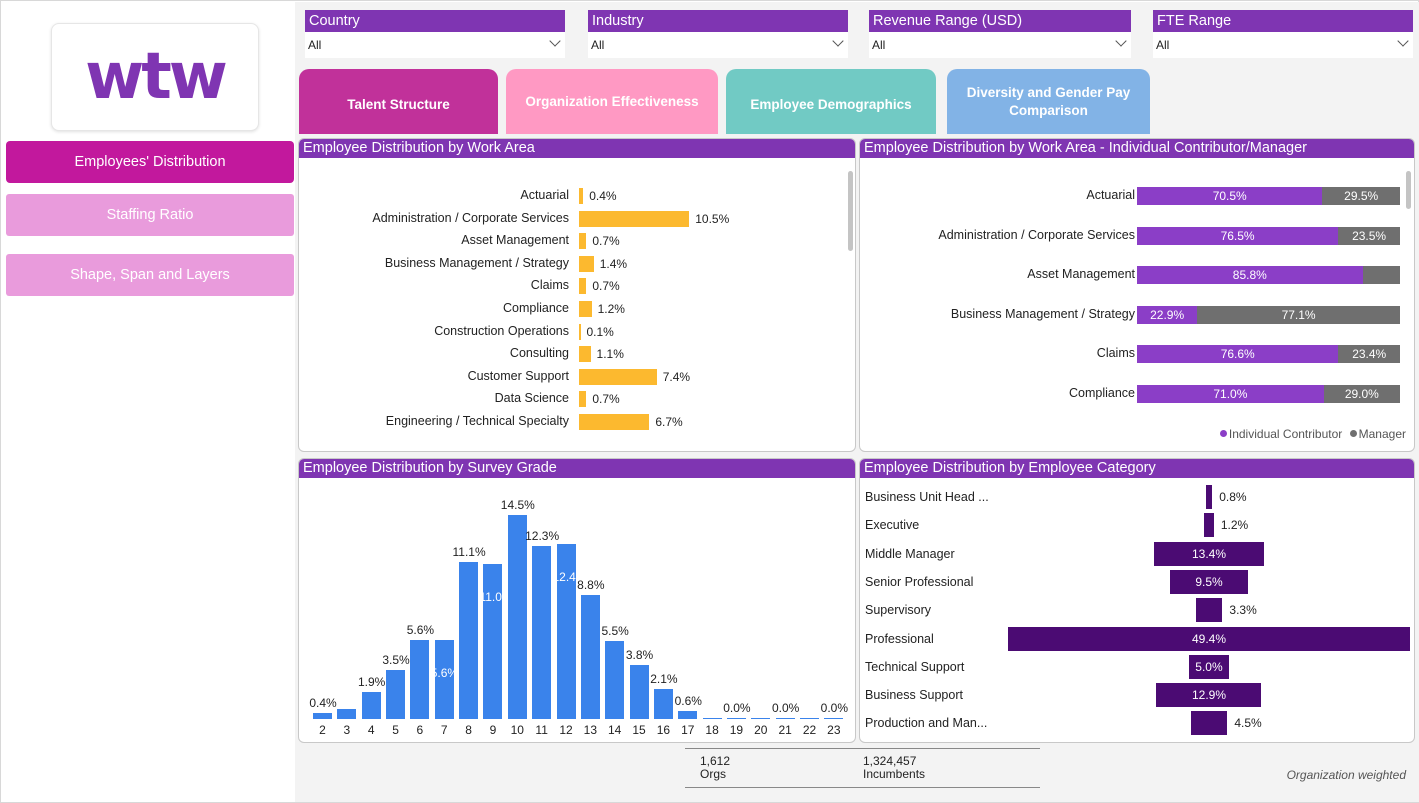 Image resolution: width=1419 pixels, height=803 pixels. Describe the element at coordinates (785, 730) in the screenshot. I see `x-tick-label: 21` at that location.